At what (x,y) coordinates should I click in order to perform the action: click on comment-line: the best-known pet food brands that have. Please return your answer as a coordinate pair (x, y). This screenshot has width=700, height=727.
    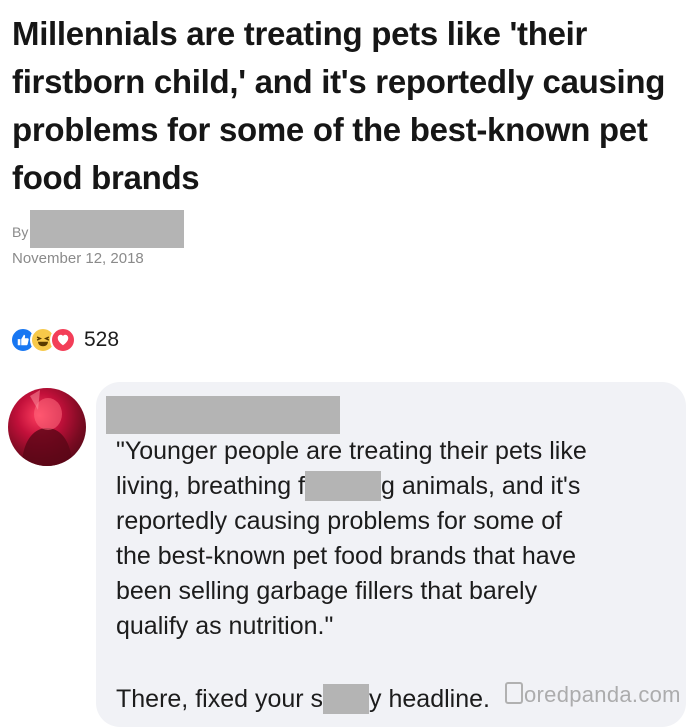
    Looking at the image, I should click on (346, 556).